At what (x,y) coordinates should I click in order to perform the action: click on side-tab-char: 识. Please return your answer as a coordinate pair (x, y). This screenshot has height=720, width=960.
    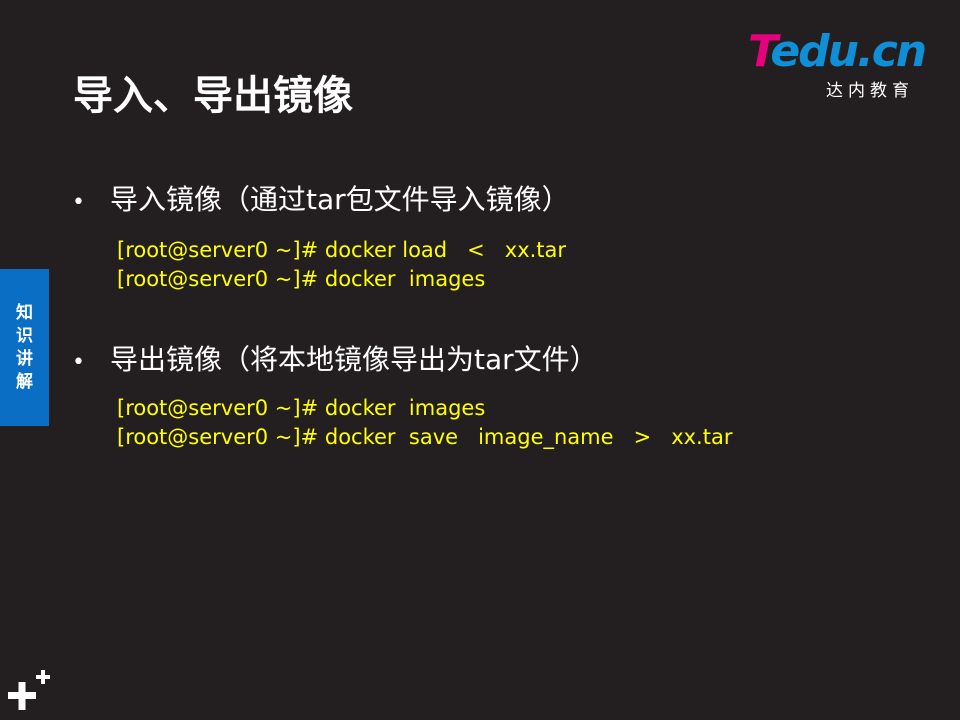
    Looking at the image, I should click on (24, 335).